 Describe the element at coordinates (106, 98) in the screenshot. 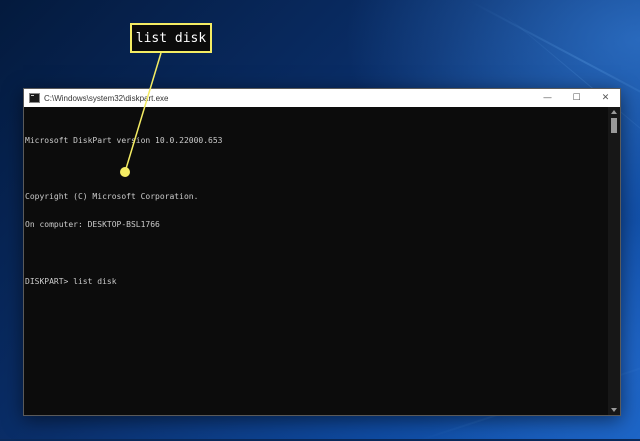

I see `window-title: C:\Windows\system32\diskpart.exe` at that location.